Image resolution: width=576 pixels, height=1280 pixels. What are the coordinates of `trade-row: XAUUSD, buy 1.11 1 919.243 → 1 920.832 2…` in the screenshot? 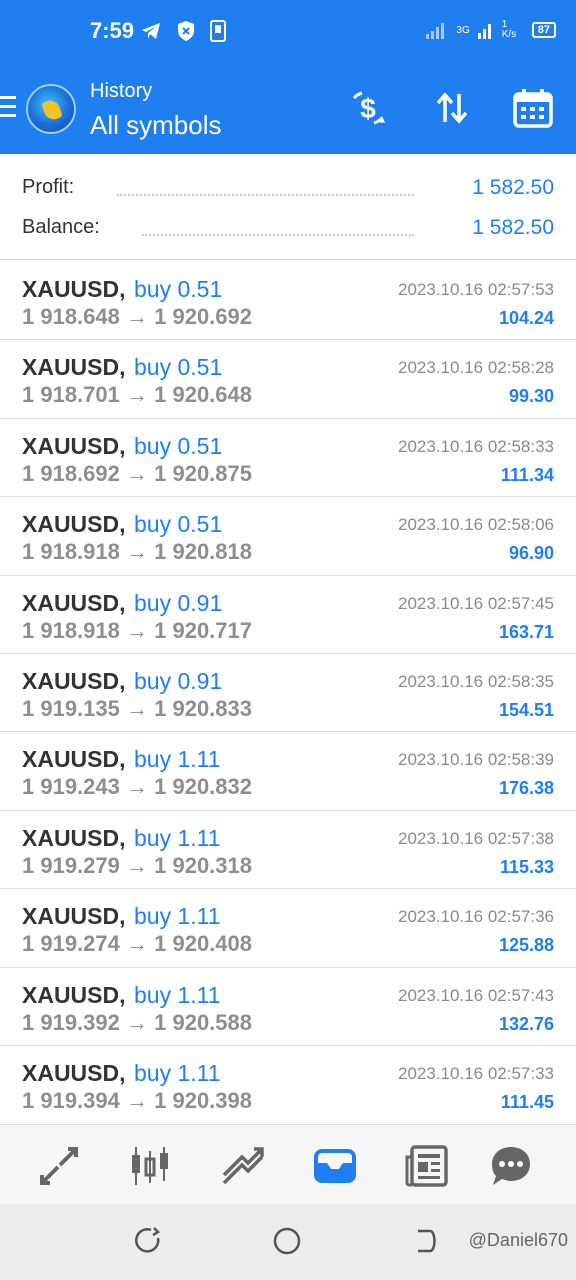 It's located at (288, 771).